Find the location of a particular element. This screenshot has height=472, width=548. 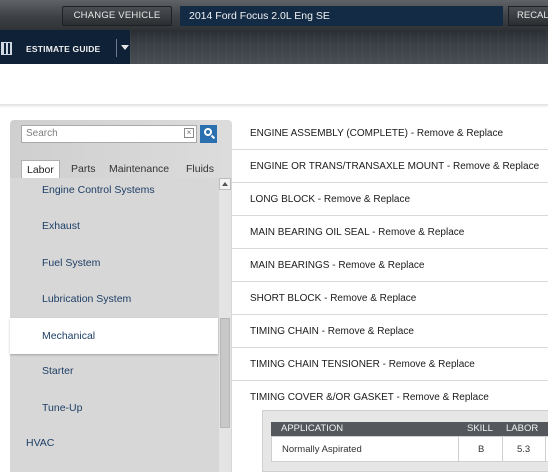

estimate-guide-label: ESTIMATE GUIDE is located at coordinates (63, 49).